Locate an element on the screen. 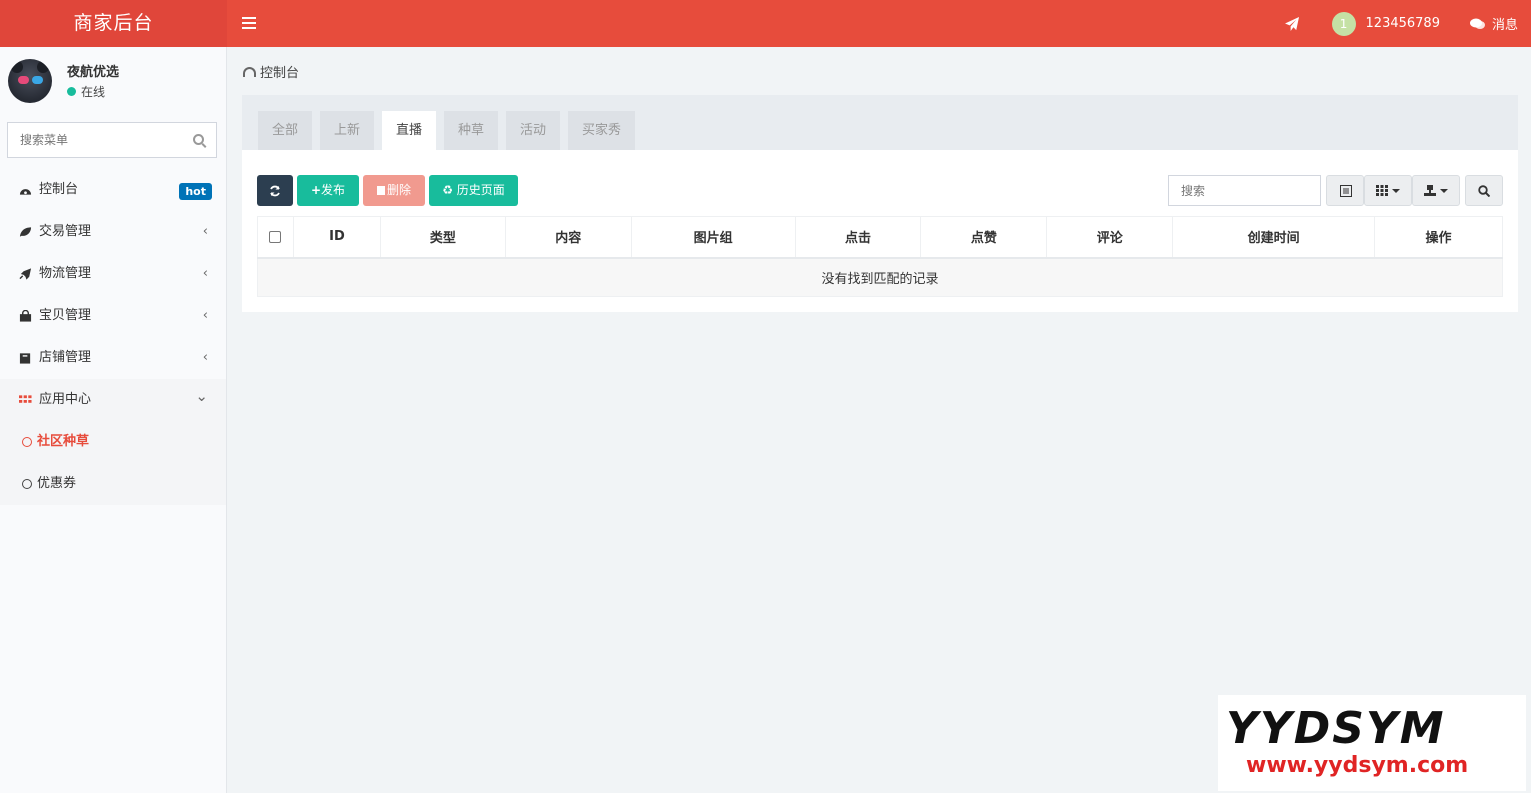 The image size is (1531, 793). sidebar-item-label: 应用中心 is located at coordinates (65, 399).